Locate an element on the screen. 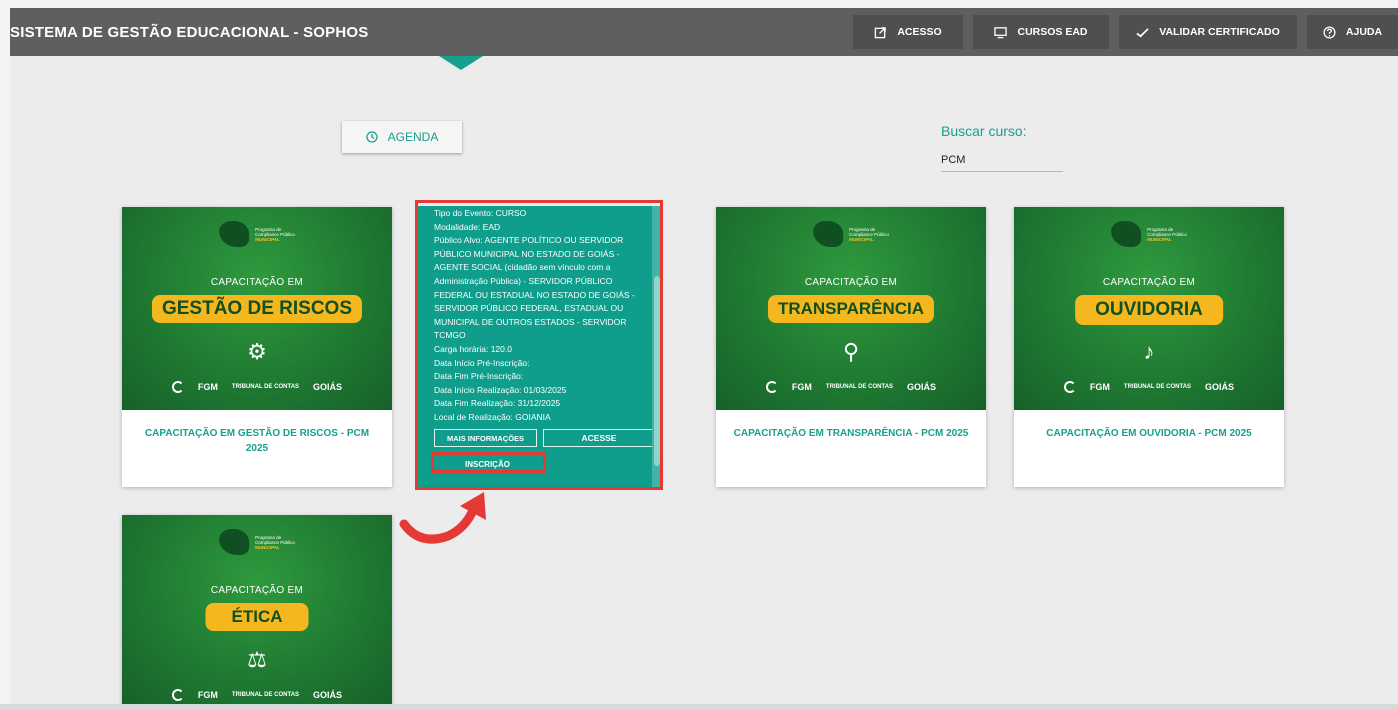 The height and width of the screenshot is (710, 1398). agenda-label: AGENDA is located at coordinates (413, 137).